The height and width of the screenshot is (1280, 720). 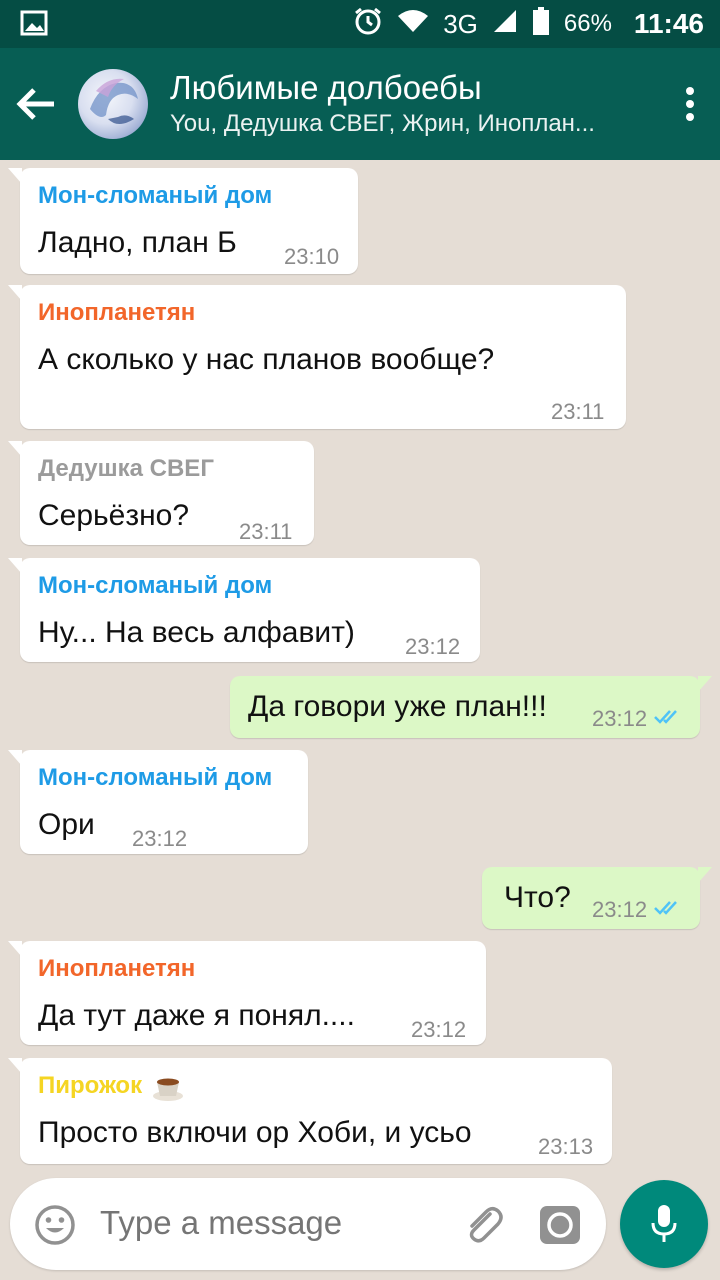 I want to click on message-text: Да говори уже план!!!, so click(x=397, y=706).